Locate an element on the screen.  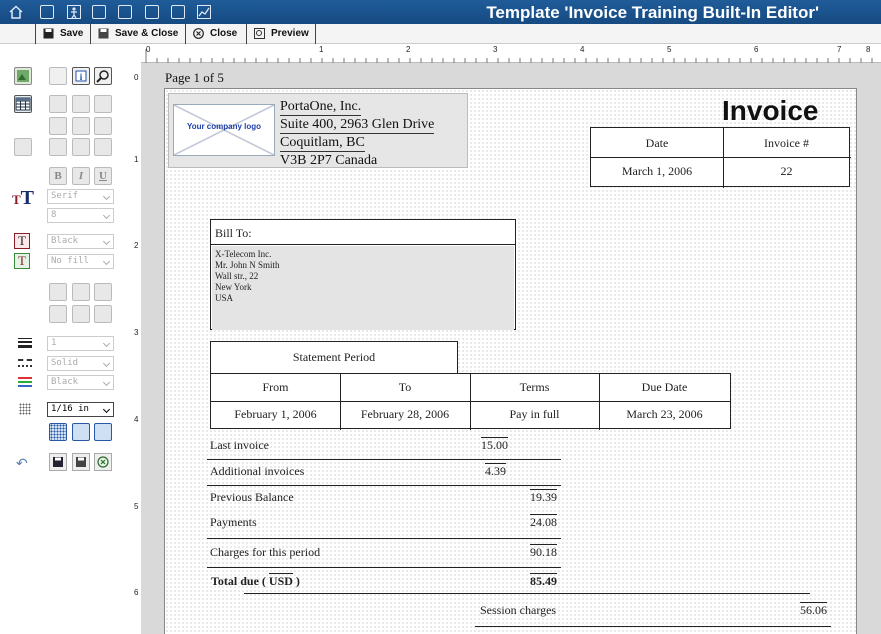
summary-value-last-invoice: 15.00 is located at coordinates (494, 444).